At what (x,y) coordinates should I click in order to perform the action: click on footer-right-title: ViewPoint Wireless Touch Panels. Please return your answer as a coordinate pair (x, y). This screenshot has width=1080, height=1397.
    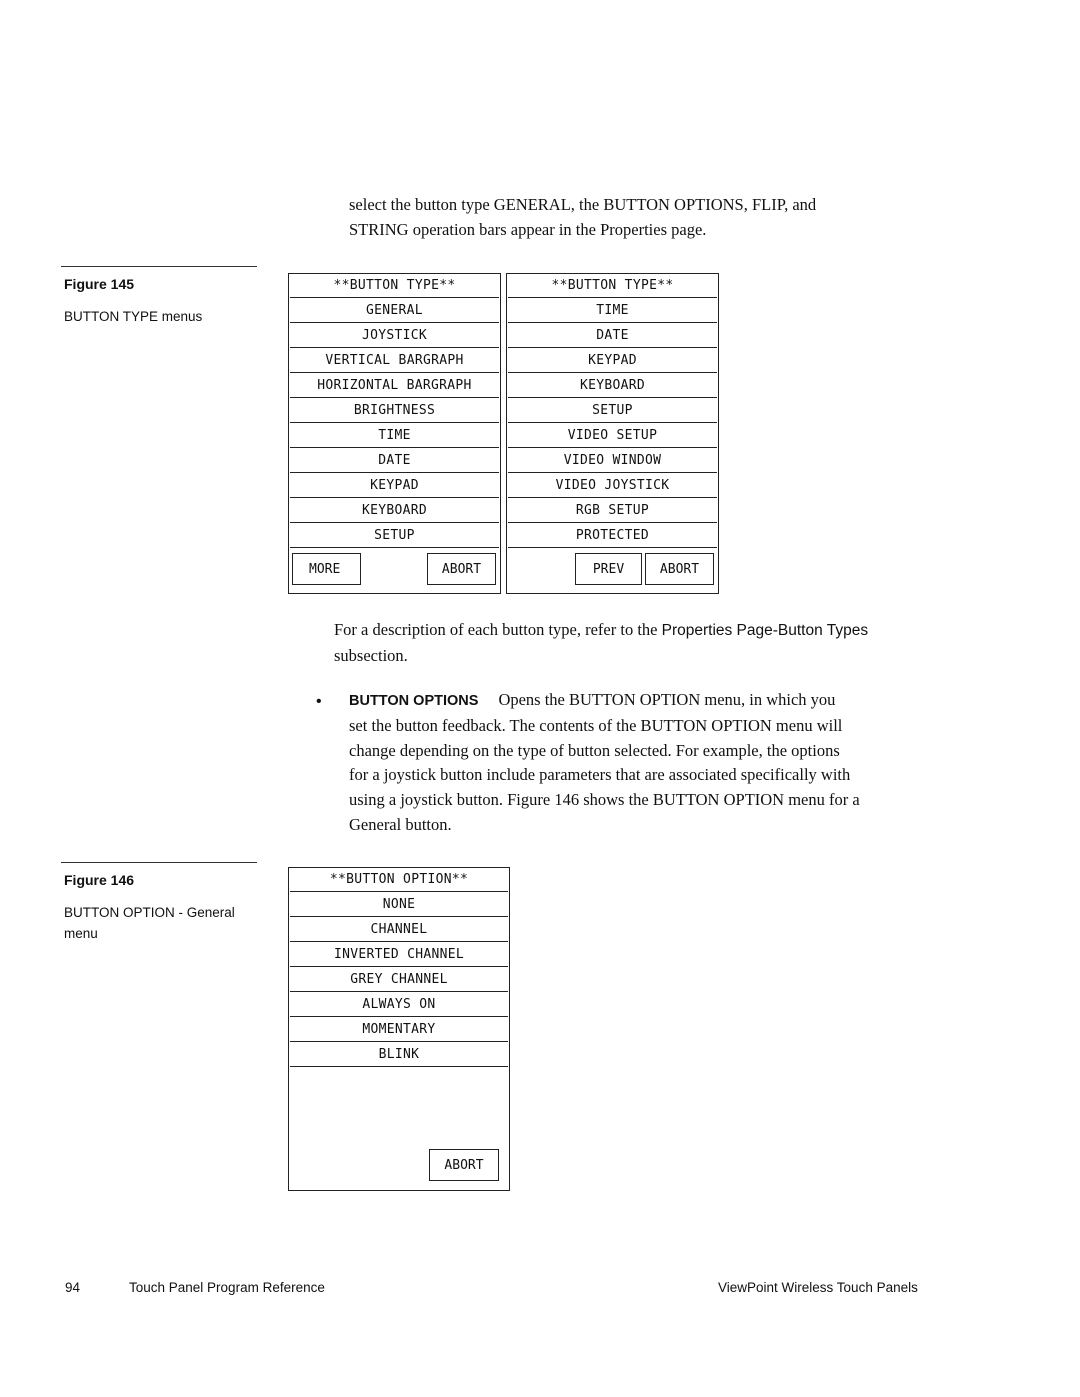
    Looking at the image, I should click on (818, 1287).